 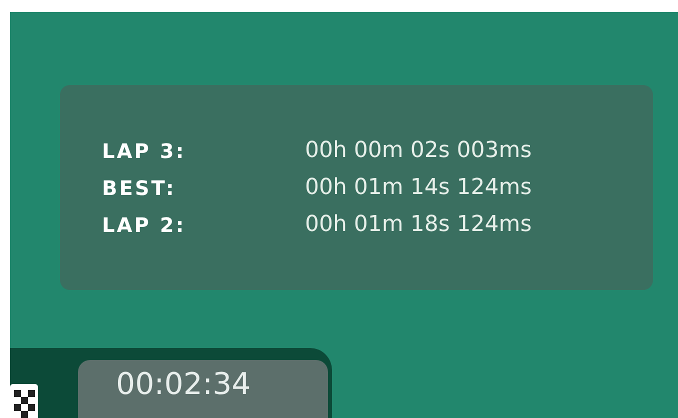 What do you see at coordinates (139, 188) in the screenshot?
I see `lap-label: BEST:` at bounding box center [139, 188].